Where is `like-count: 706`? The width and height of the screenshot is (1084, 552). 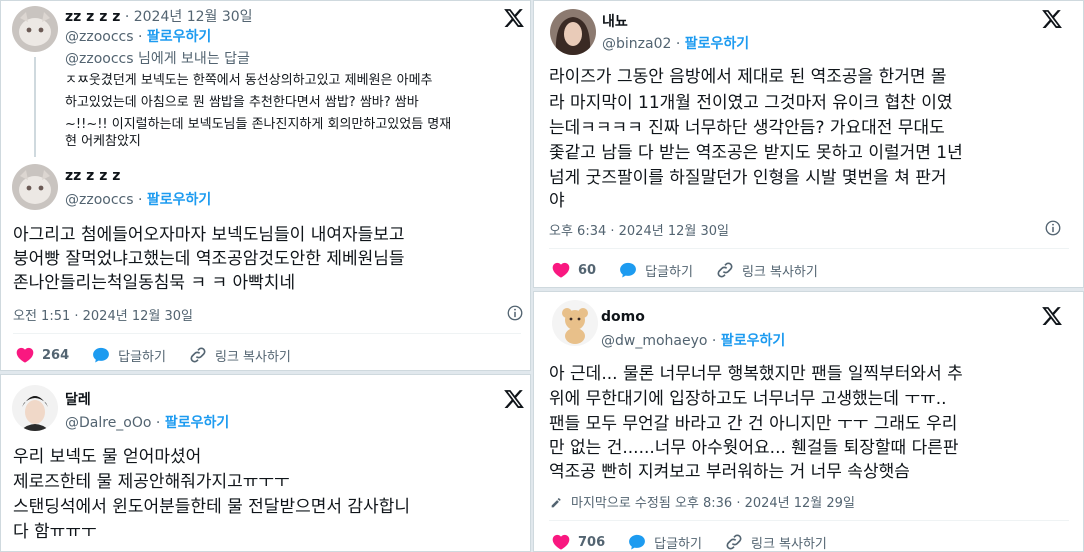
like-count: 706 is located at coordinates (591, 542).